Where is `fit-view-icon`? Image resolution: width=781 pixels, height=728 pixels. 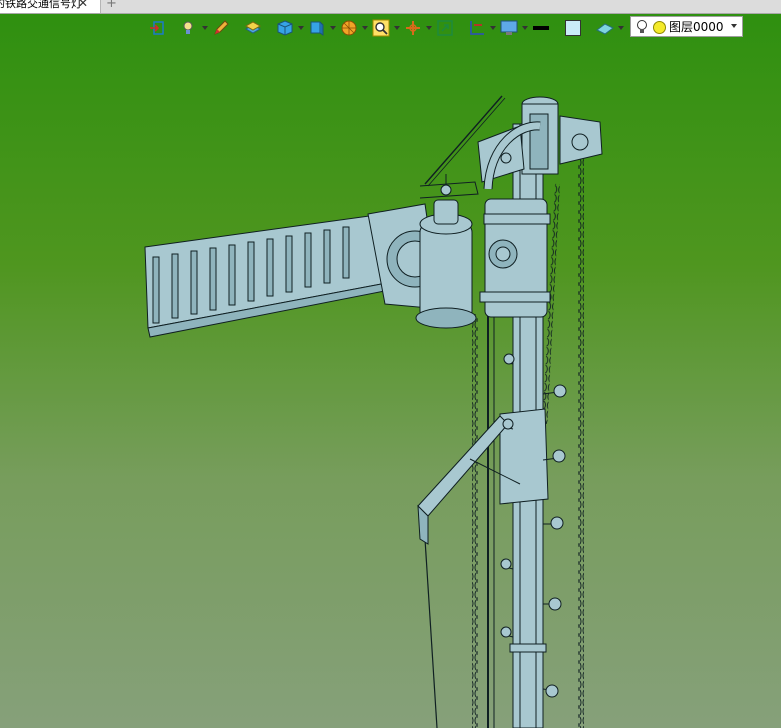 fit-view-icon is located at coordinates (445, 28).